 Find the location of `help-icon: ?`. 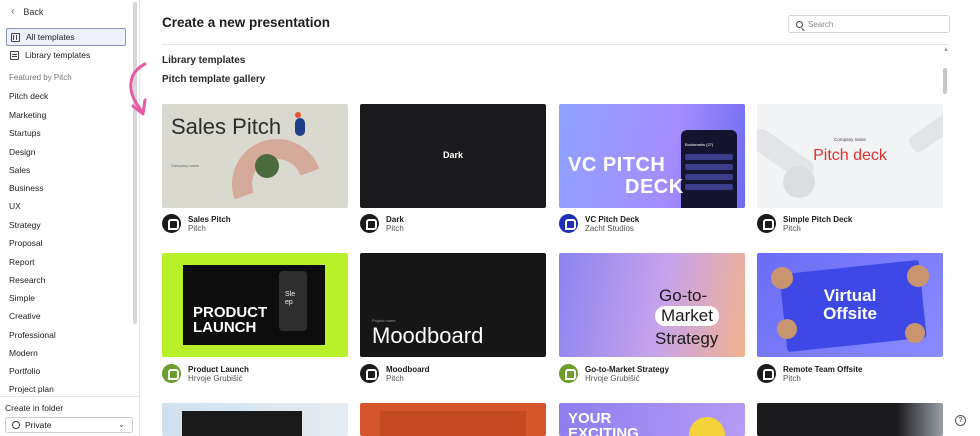

help-icon: ? is located at coordinates (960, 420).